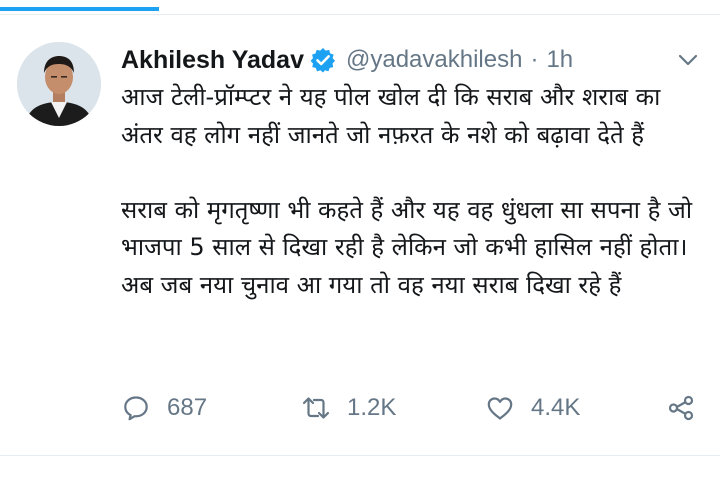 The image size is (720, 483). Describe the element at coordinates (411, 408) in the screenshot. I see `tweet-actions: 687 1.2K 4.4K` at that location.